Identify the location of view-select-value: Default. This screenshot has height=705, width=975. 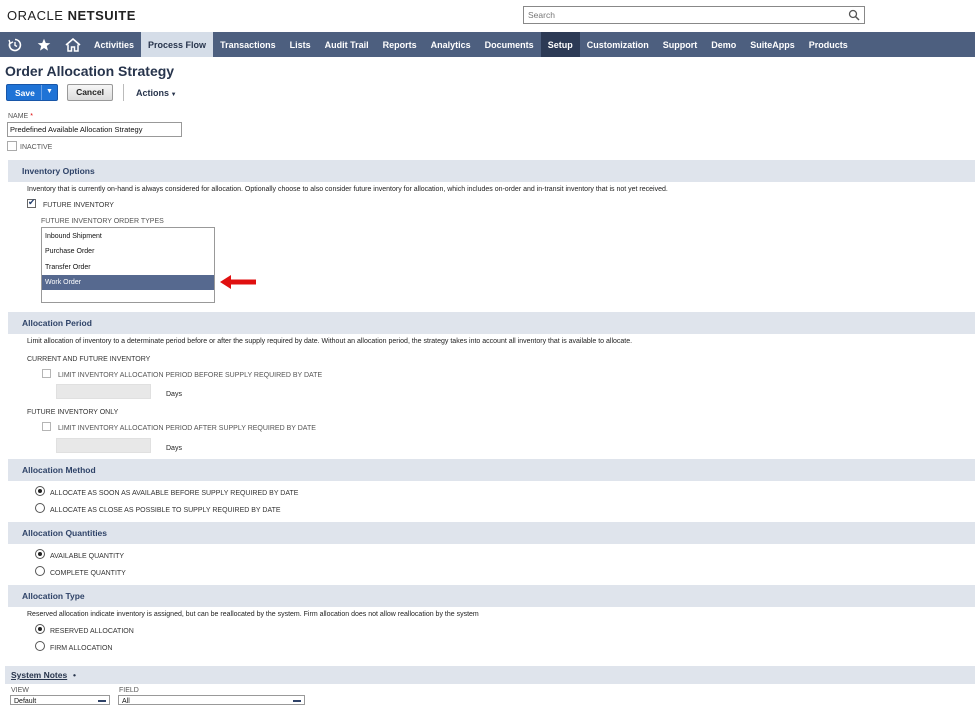
(25, 701).